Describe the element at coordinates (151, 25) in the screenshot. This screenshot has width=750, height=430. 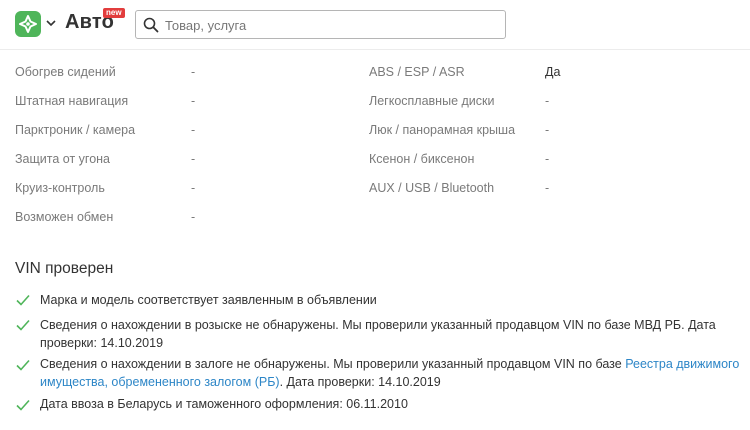
I see `search-icon` at that location.